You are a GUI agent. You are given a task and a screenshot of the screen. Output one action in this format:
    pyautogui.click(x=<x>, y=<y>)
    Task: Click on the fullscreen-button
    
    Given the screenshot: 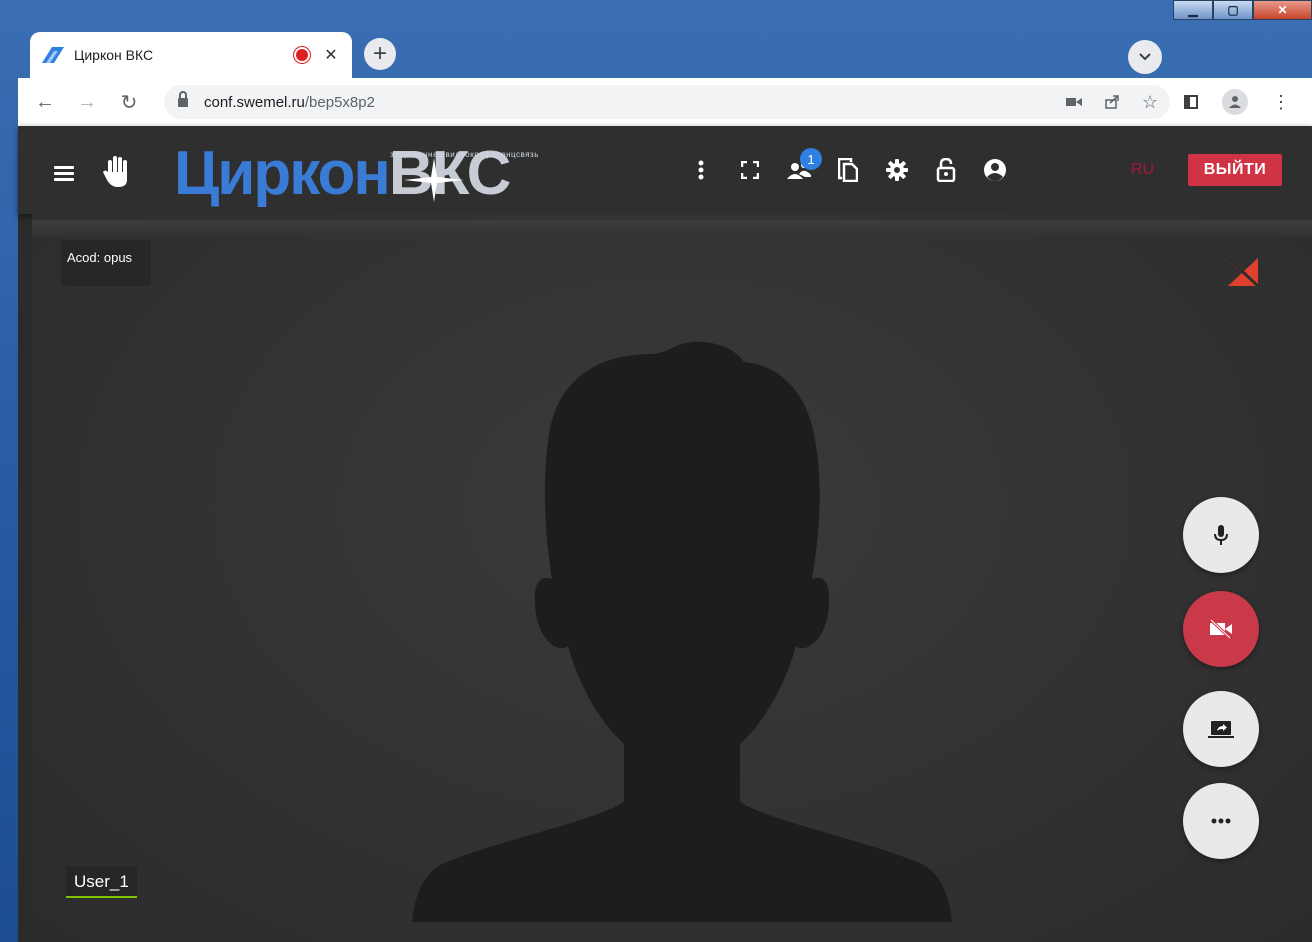 What is the action you would take?
    pyautogui.click(x=750, y=170)
    